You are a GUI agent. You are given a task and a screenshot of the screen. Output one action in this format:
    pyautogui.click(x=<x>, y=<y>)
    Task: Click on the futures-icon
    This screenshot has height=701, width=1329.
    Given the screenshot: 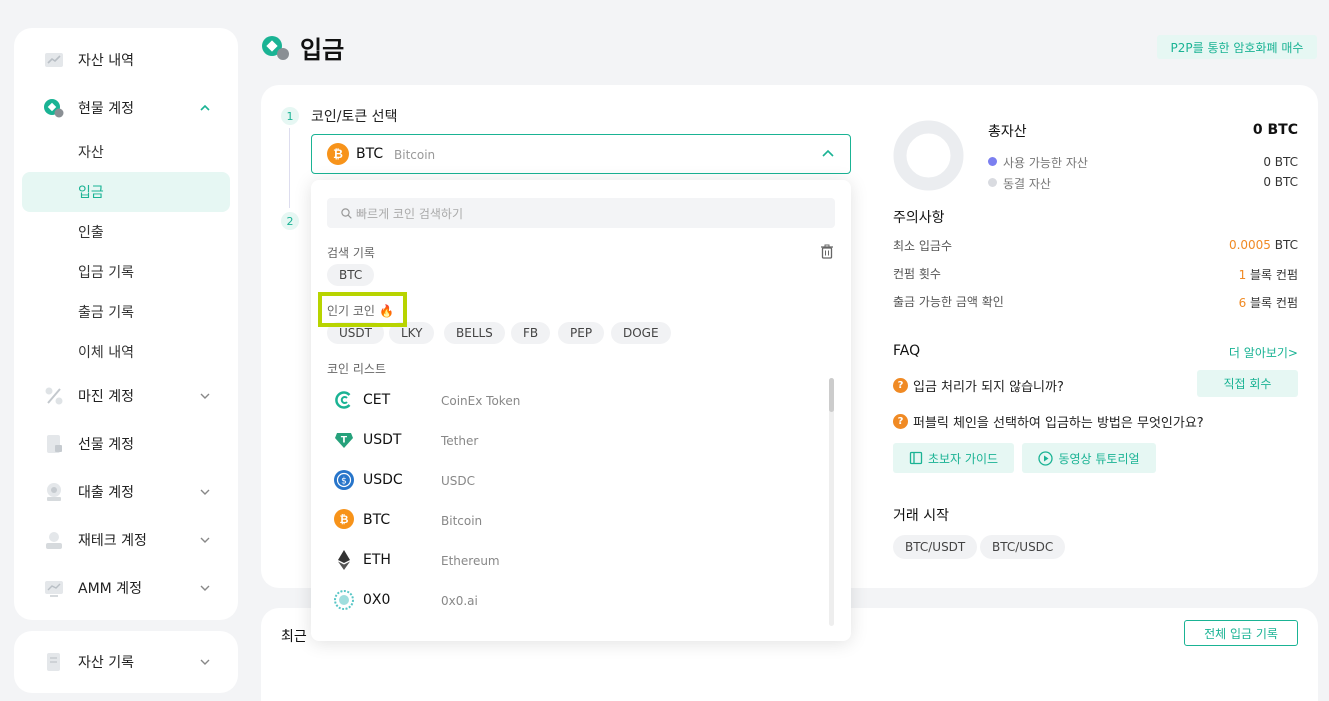 What is the action you would take?
    pyautogui.click(x=54, y=444)
    